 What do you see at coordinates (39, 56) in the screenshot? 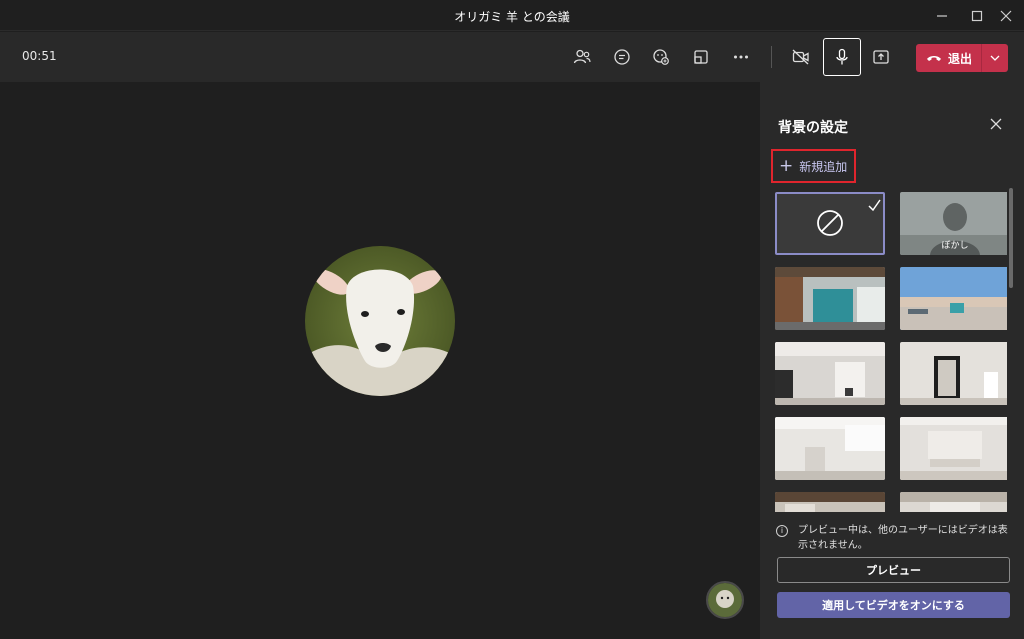
I see `meeting-timer: 00:51` at bounding box center [39, 56].